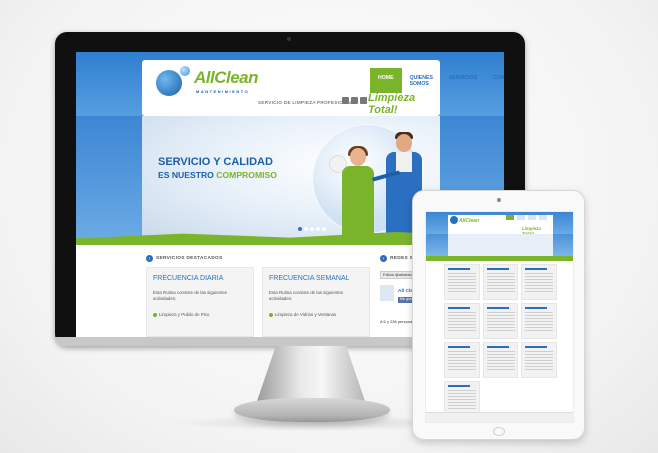 The width and height of the screenshot is (658, 453). Describe the element at coordinates (215, 162) in the screenshot. I see `banner-headline: SERVICIO Y CALIDAD` at that location.